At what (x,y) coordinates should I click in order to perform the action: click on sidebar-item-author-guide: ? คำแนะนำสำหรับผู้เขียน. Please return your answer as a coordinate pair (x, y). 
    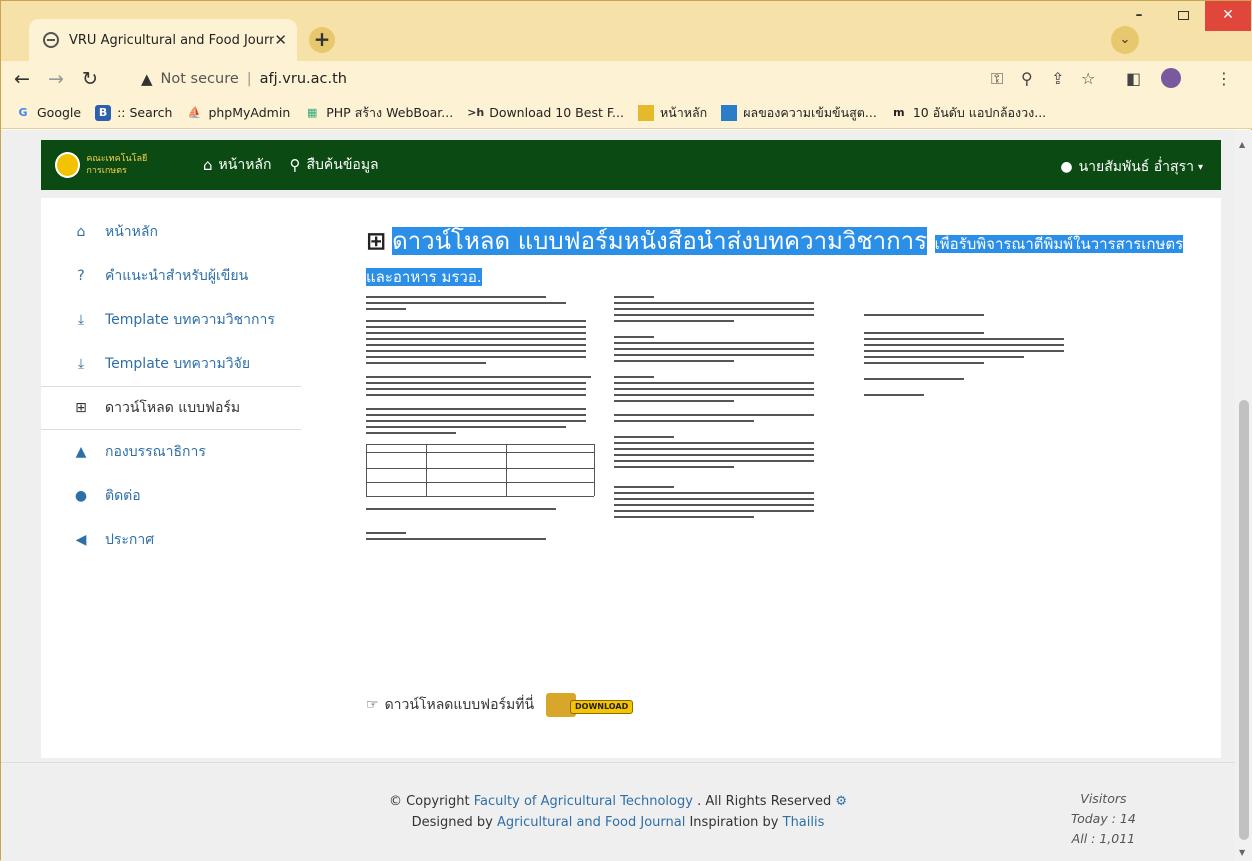
    Looking at the image, I should click on (171, 276).